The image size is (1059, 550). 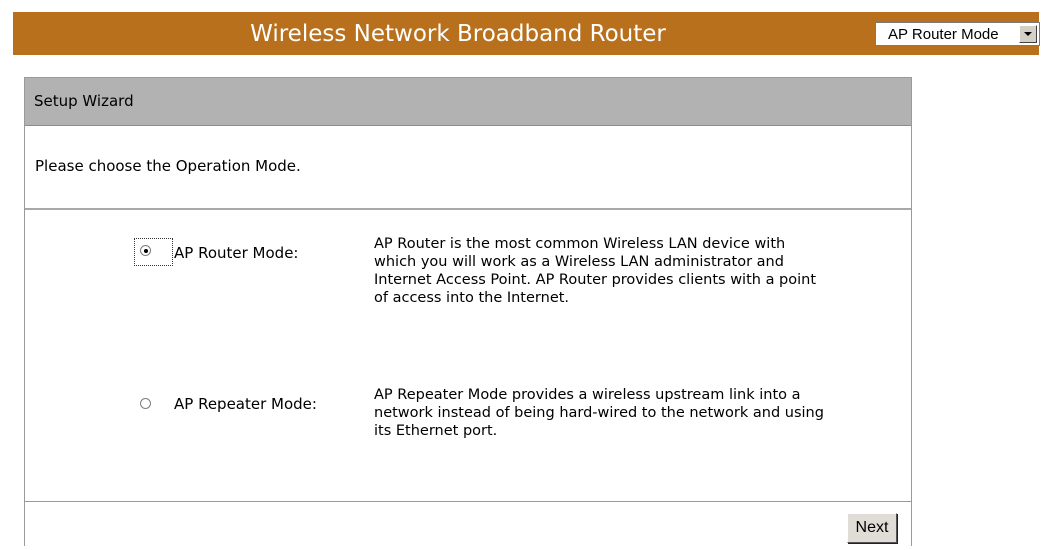 What do you see at coordinates (145, 403) in the screenshot?
I see `ap-repeater-mode-radio` at bounding box center [145, 403].